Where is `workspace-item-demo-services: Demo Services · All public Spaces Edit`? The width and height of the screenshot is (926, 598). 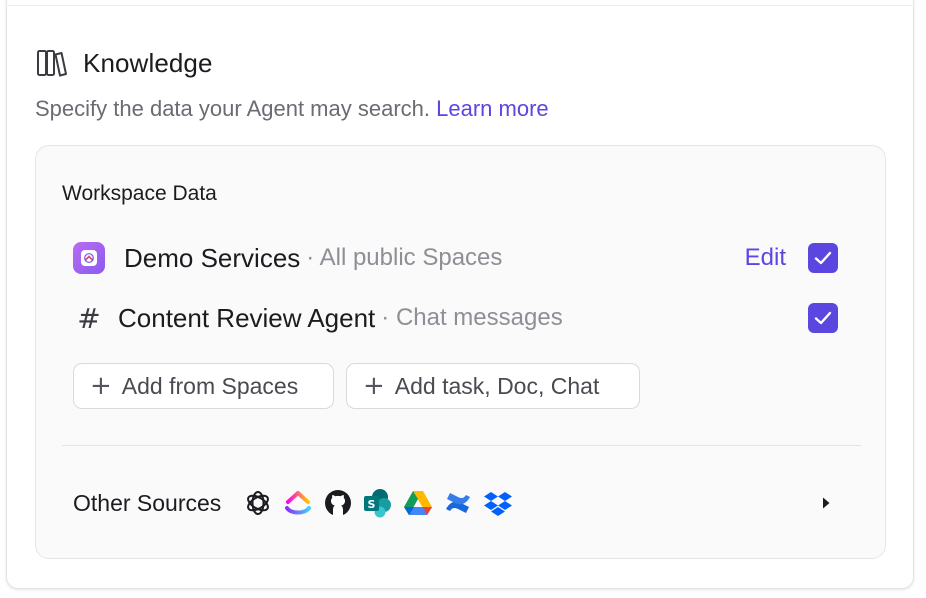 workspace-item-demo-services: Demo Services · All public Spaces Edit is located at coordinates (455, 258).